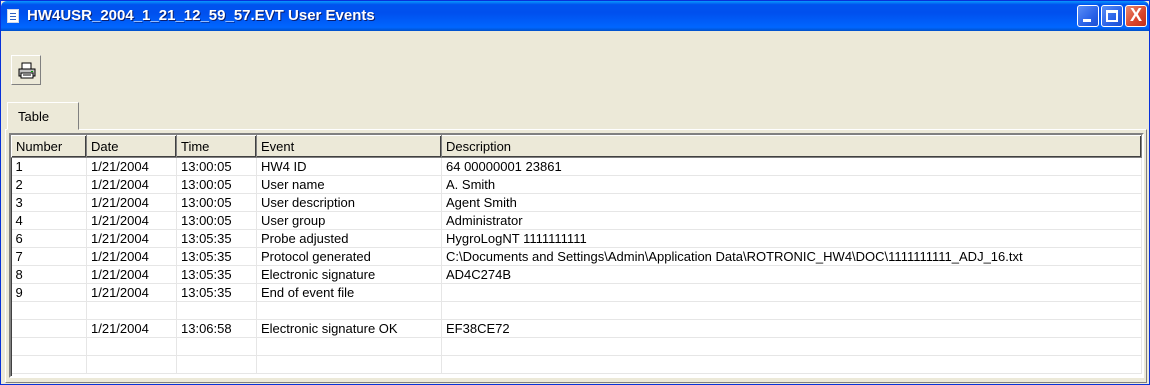 The image size is (1150, 385). What do you see at coordinates (349, 146) in the screenshot?
I see `column-header-event: Event` at bounding box center [349, 146].